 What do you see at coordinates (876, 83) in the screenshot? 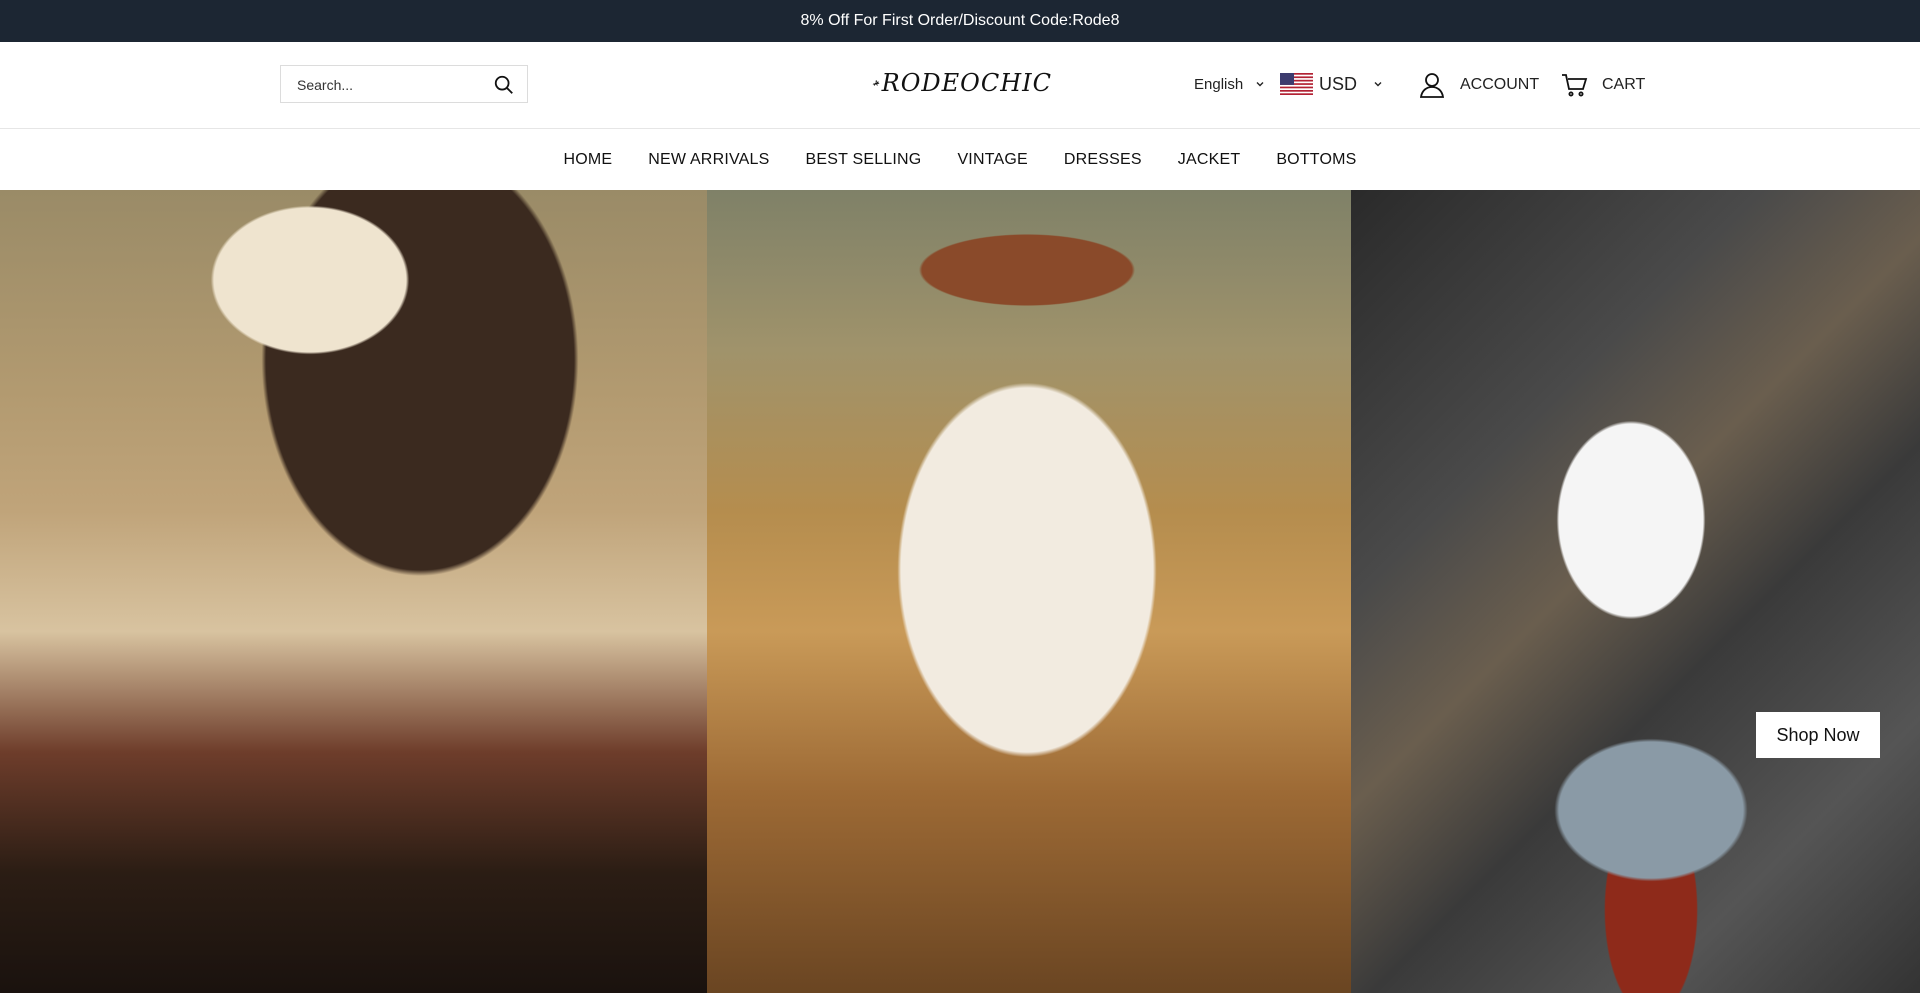
I see `horse-rider-icon` at bounding box center [876, 83].